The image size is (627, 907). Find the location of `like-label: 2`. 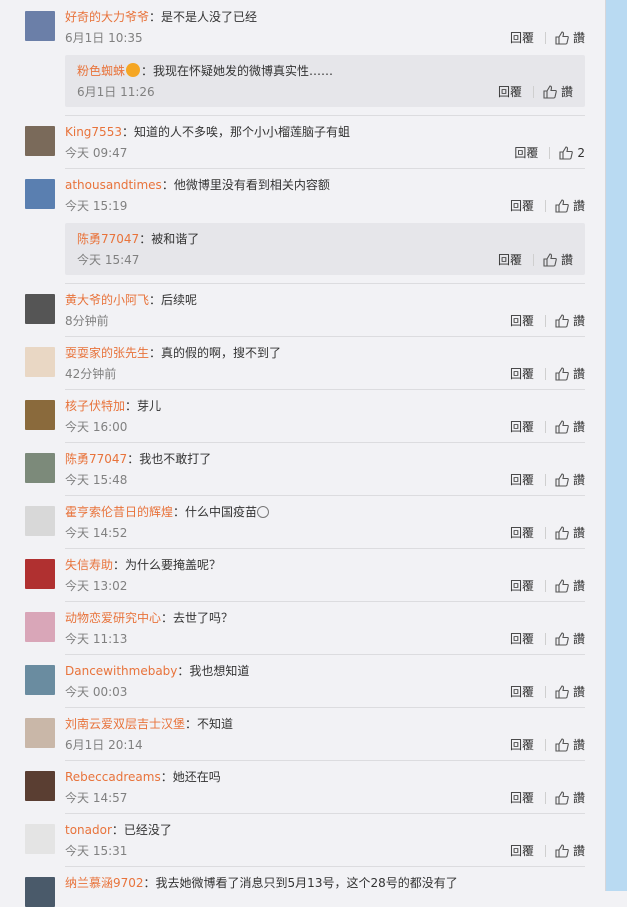

like-label: 2 is located at coordinates (581, 153).